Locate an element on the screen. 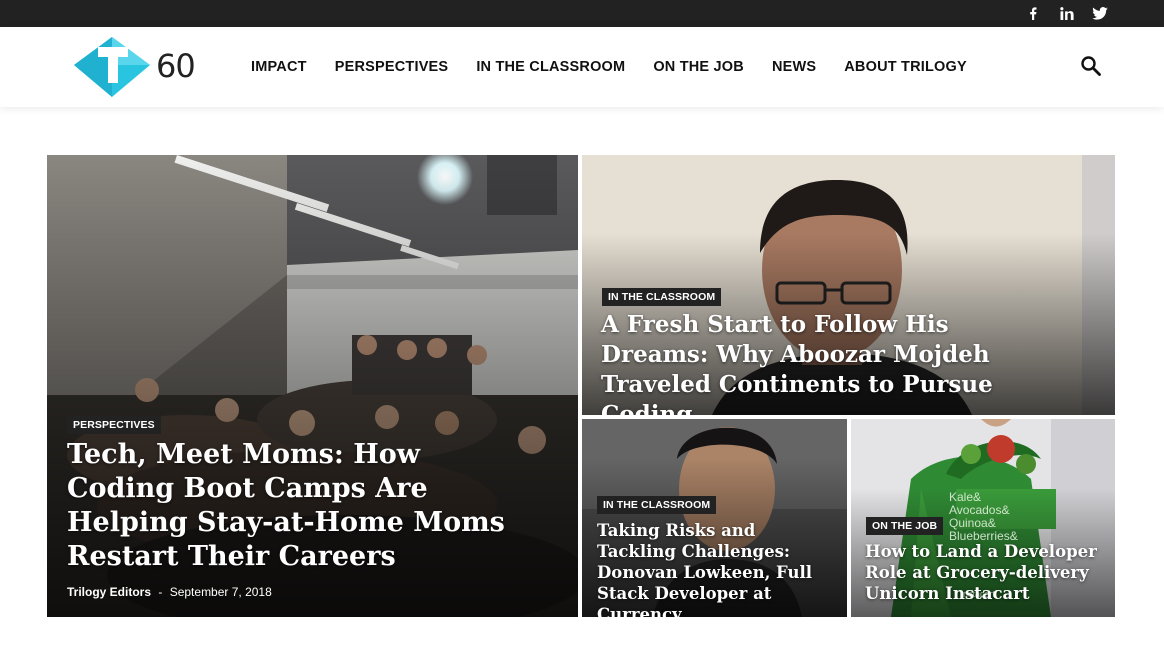 Image resolution: width=1164 pixels, height=649 pixels. post-date: September 7, 2018 is located at coordinates (220, 592).